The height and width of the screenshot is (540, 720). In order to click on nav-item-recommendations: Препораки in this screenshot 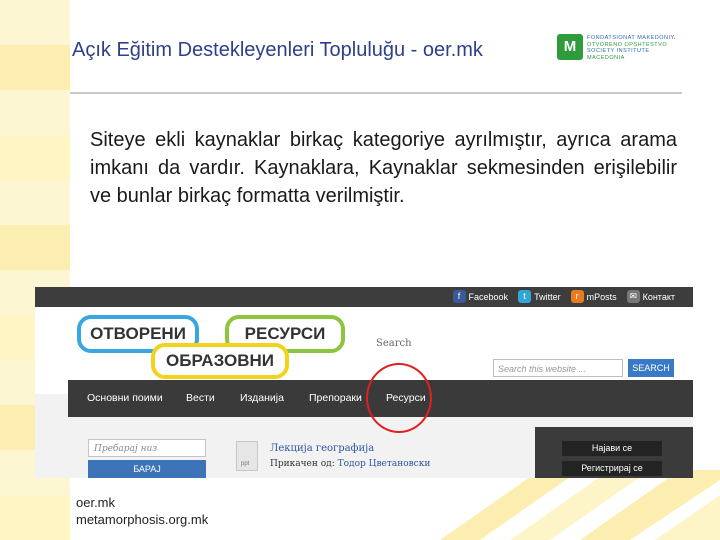, I will do `click(335, 398)`.